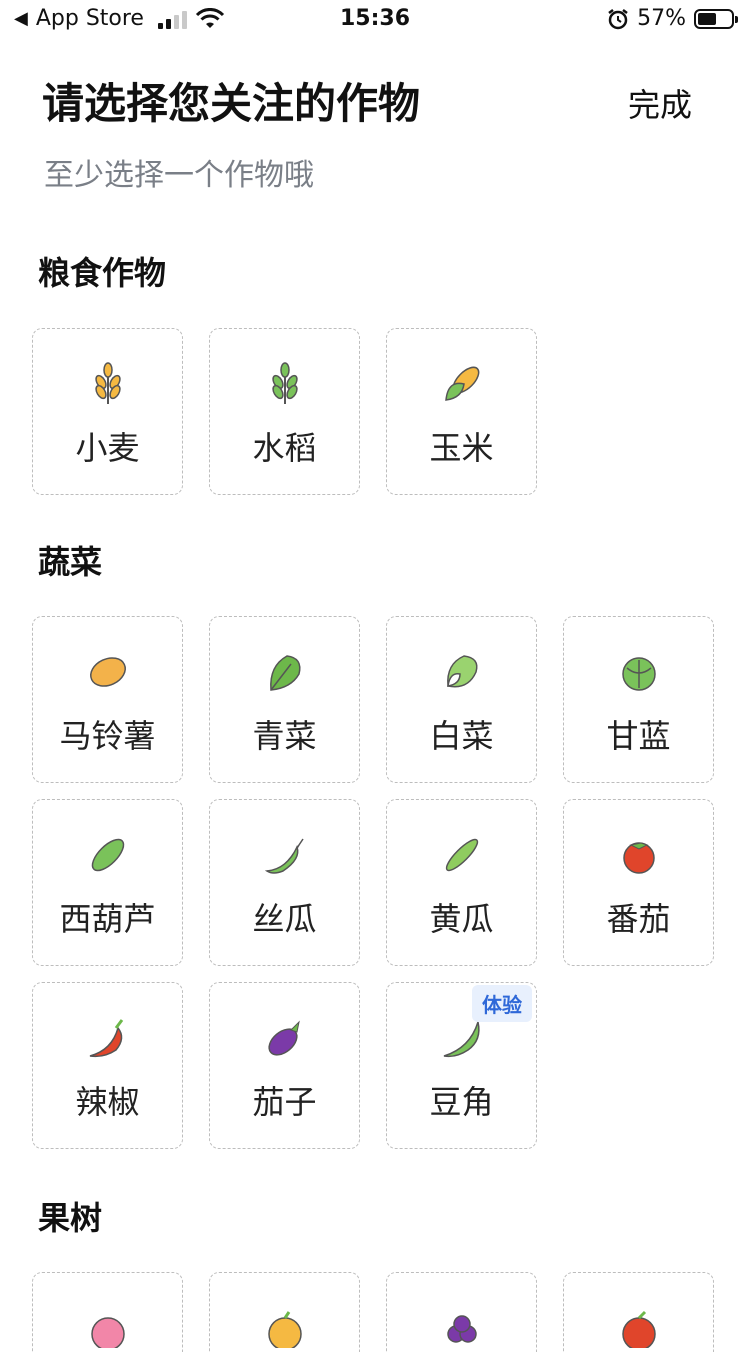 The image size is (750, 1352). I want to click on crop-label: 白菜, so click(461, 736).